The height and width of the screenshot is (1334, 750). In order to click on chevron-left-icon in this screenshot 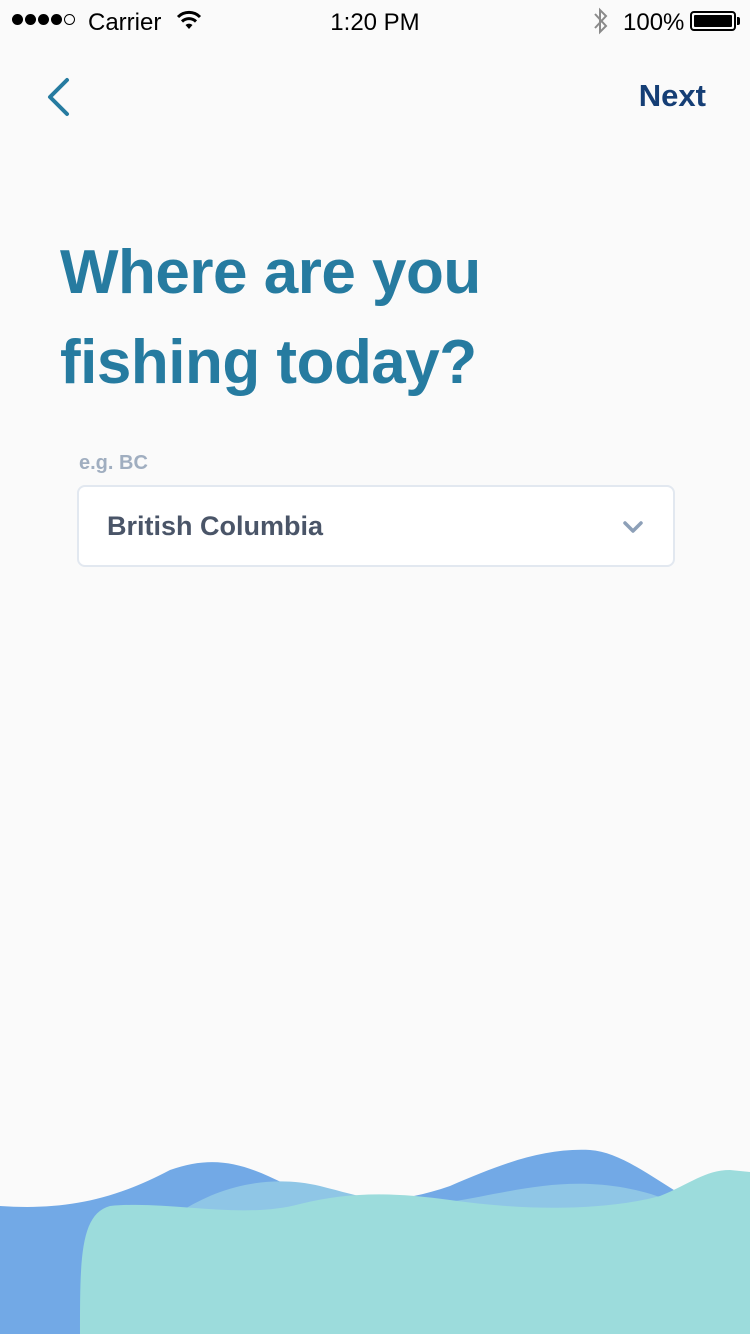, I will do `click(58, 97)`.